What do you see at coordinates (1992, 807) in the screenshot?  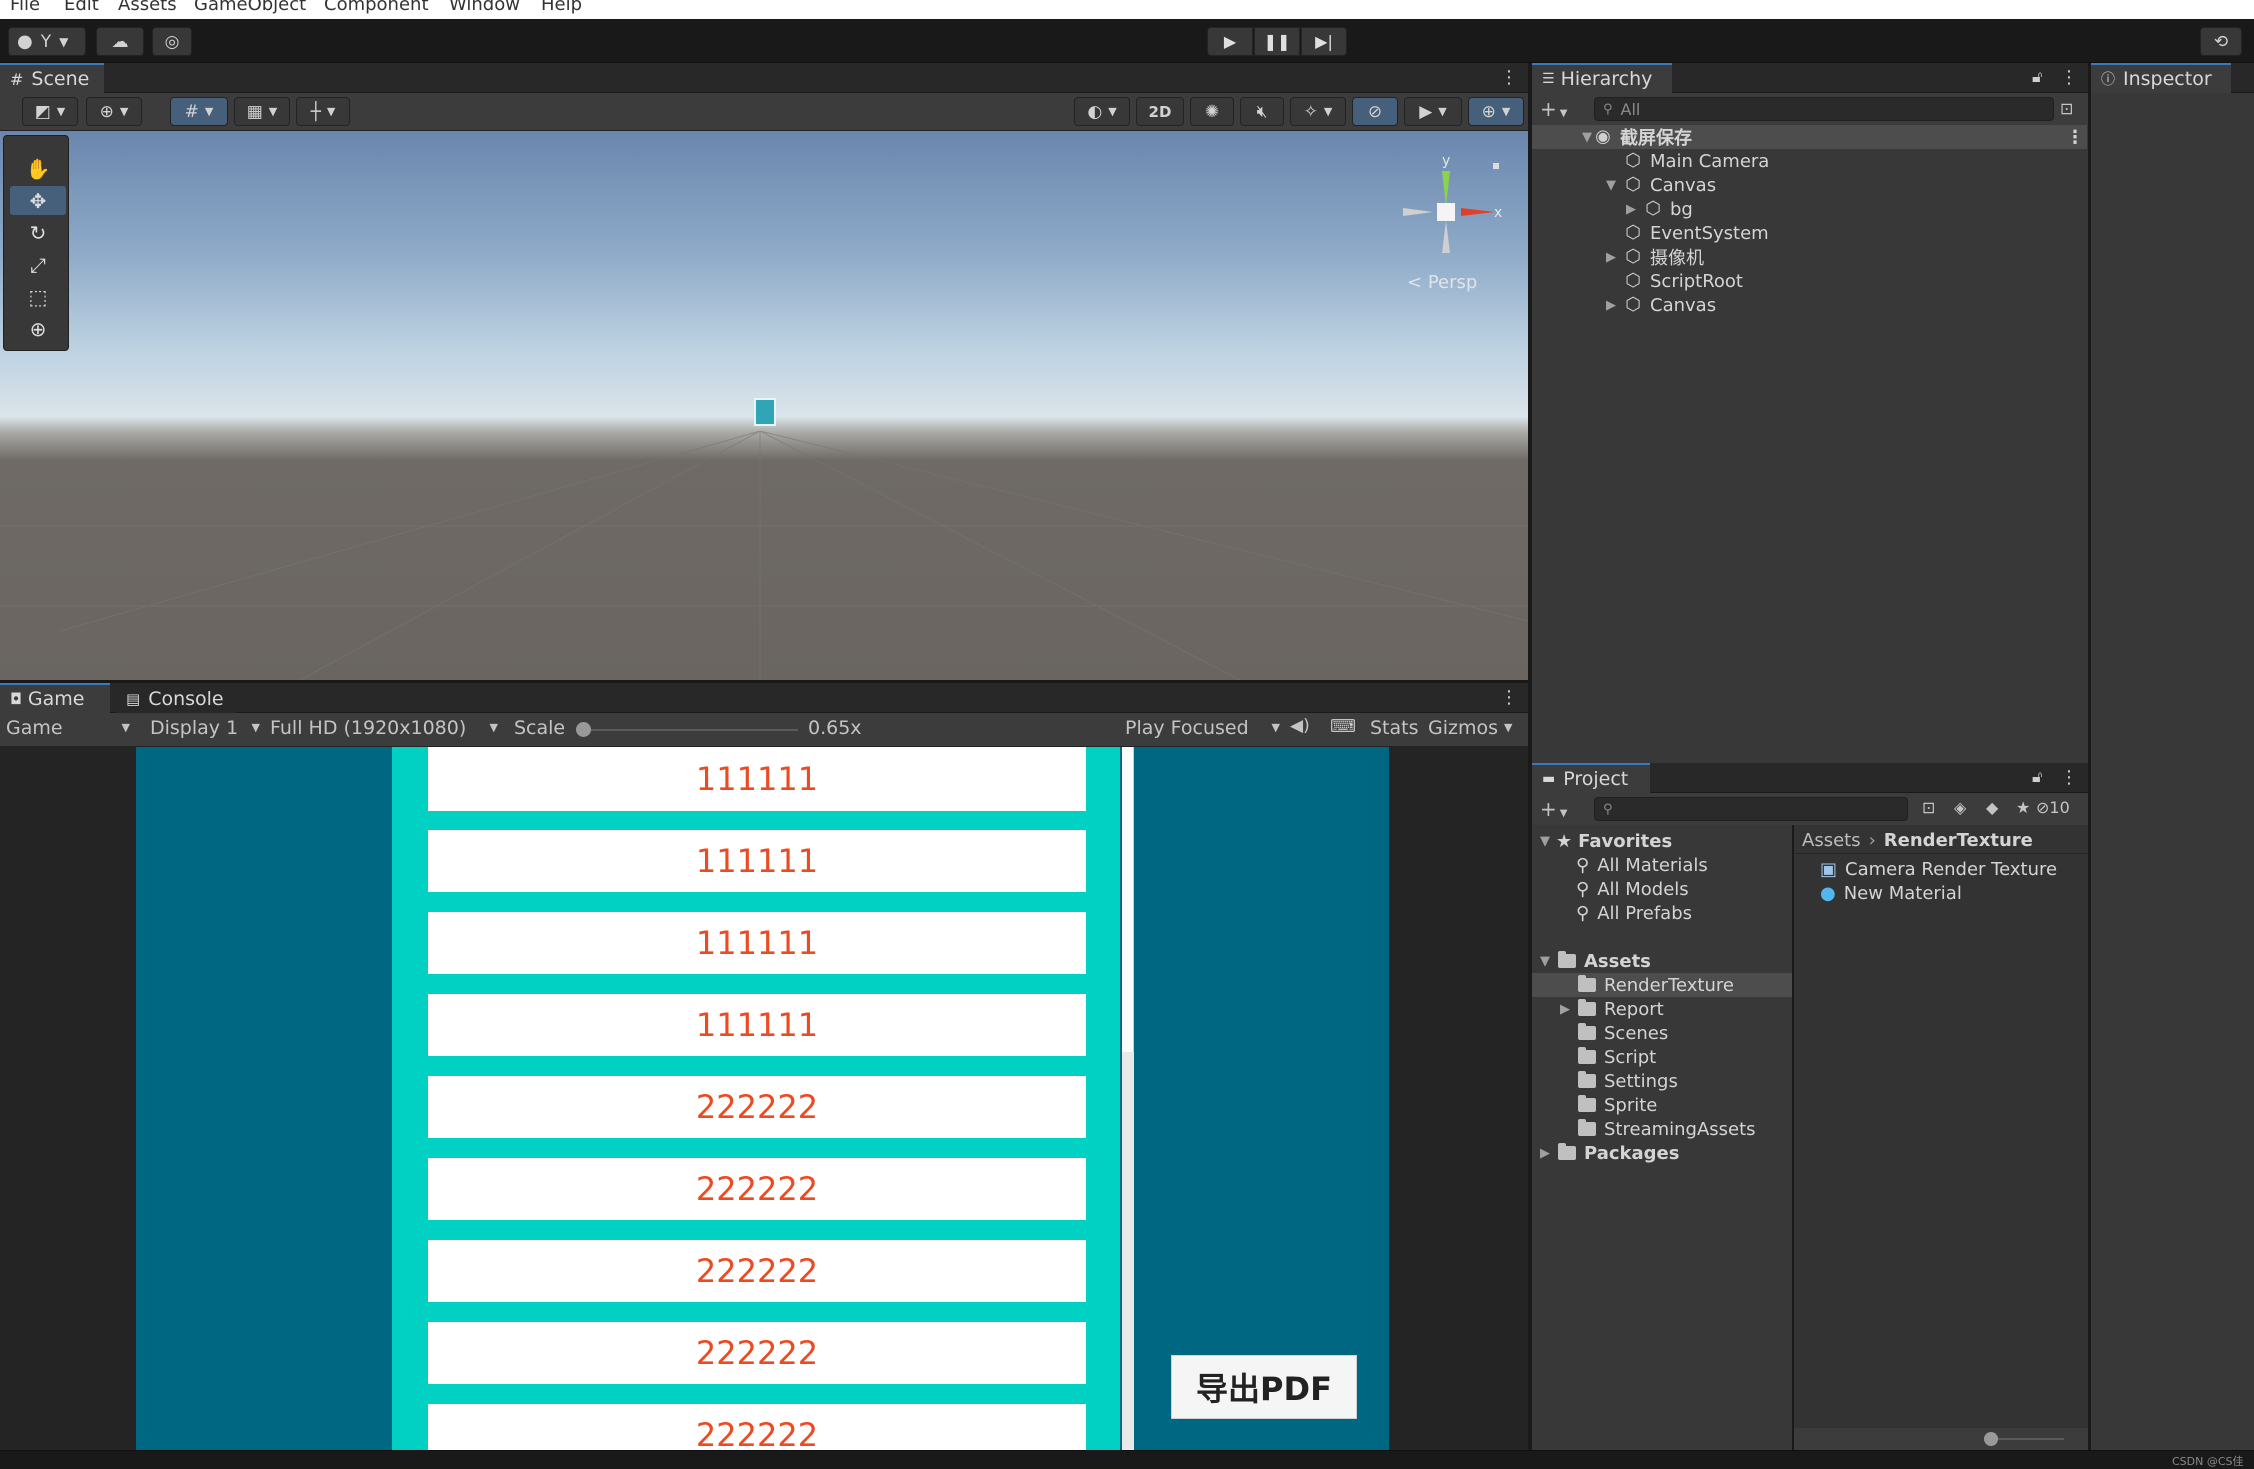 I see `label-tag-icon: ◆` at bounding box center [1992, 807].